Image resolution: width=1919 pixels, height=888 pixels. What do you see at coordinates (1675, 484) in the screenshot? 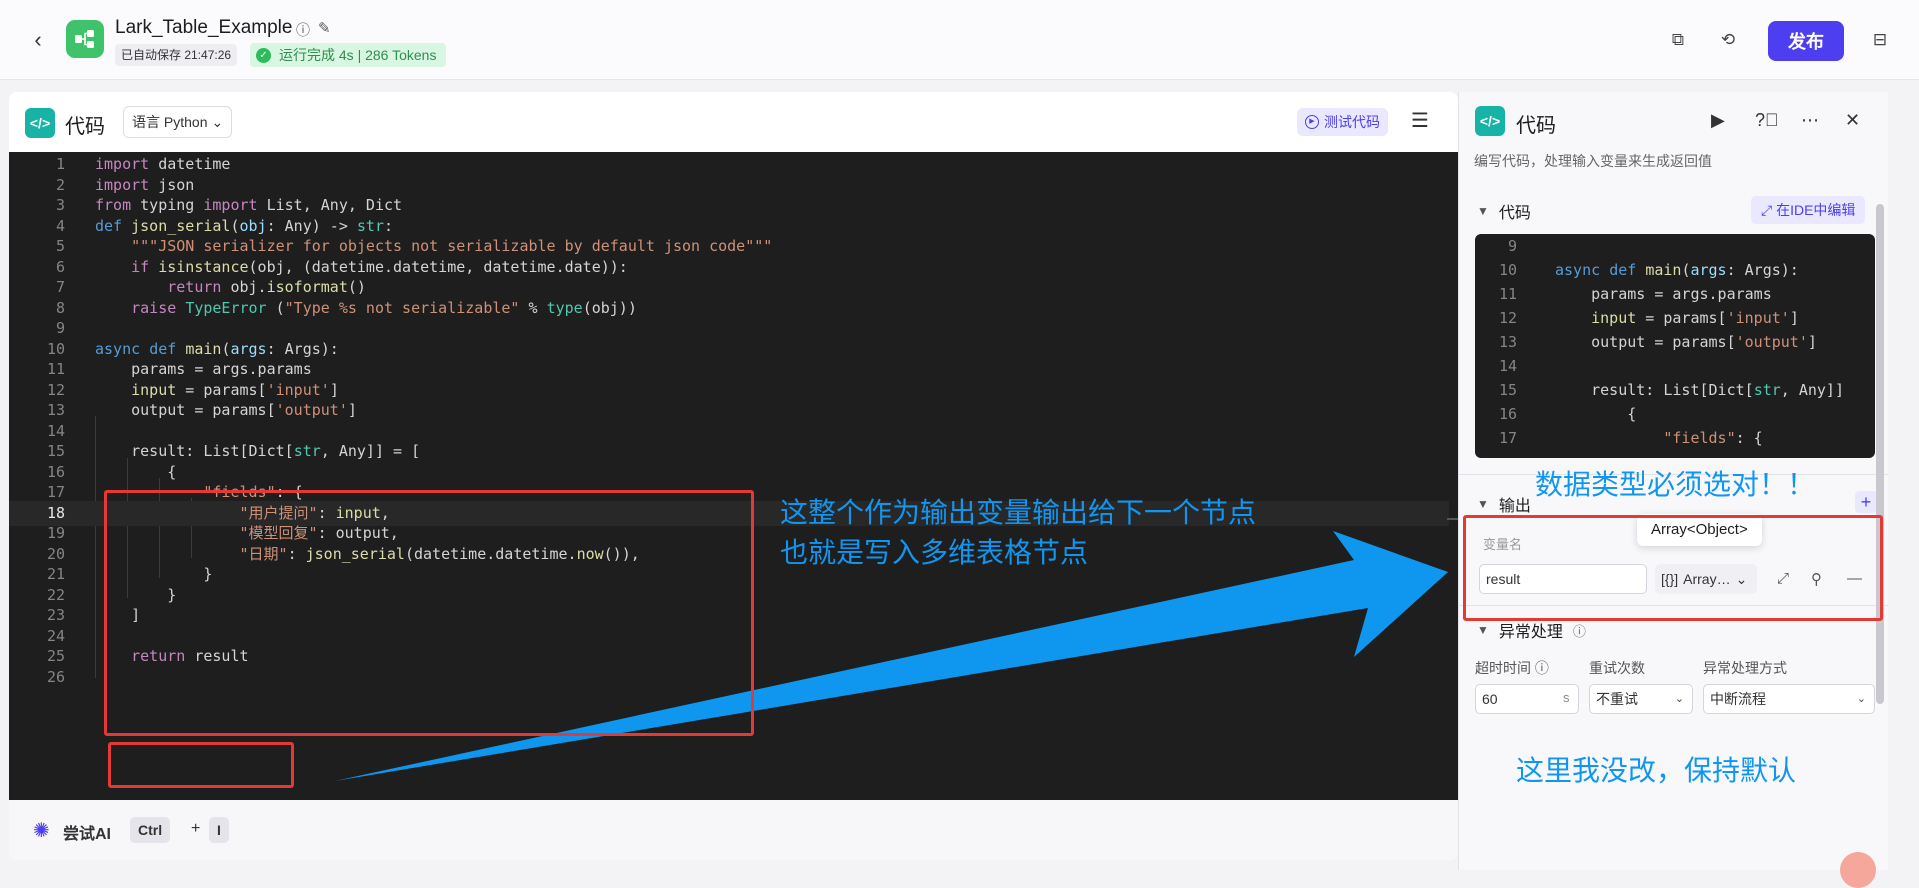
I see `annotation-type-note: 数据类型必须选对！！` at bounding box center [1675, 484].